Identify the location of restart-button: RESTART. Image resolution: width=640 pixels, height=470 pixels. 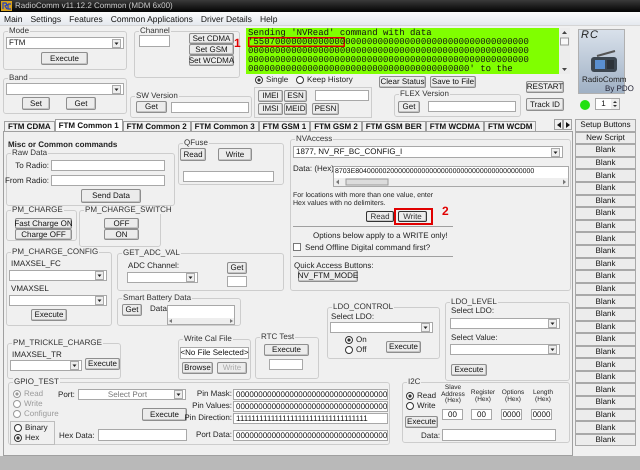
(545, 87).